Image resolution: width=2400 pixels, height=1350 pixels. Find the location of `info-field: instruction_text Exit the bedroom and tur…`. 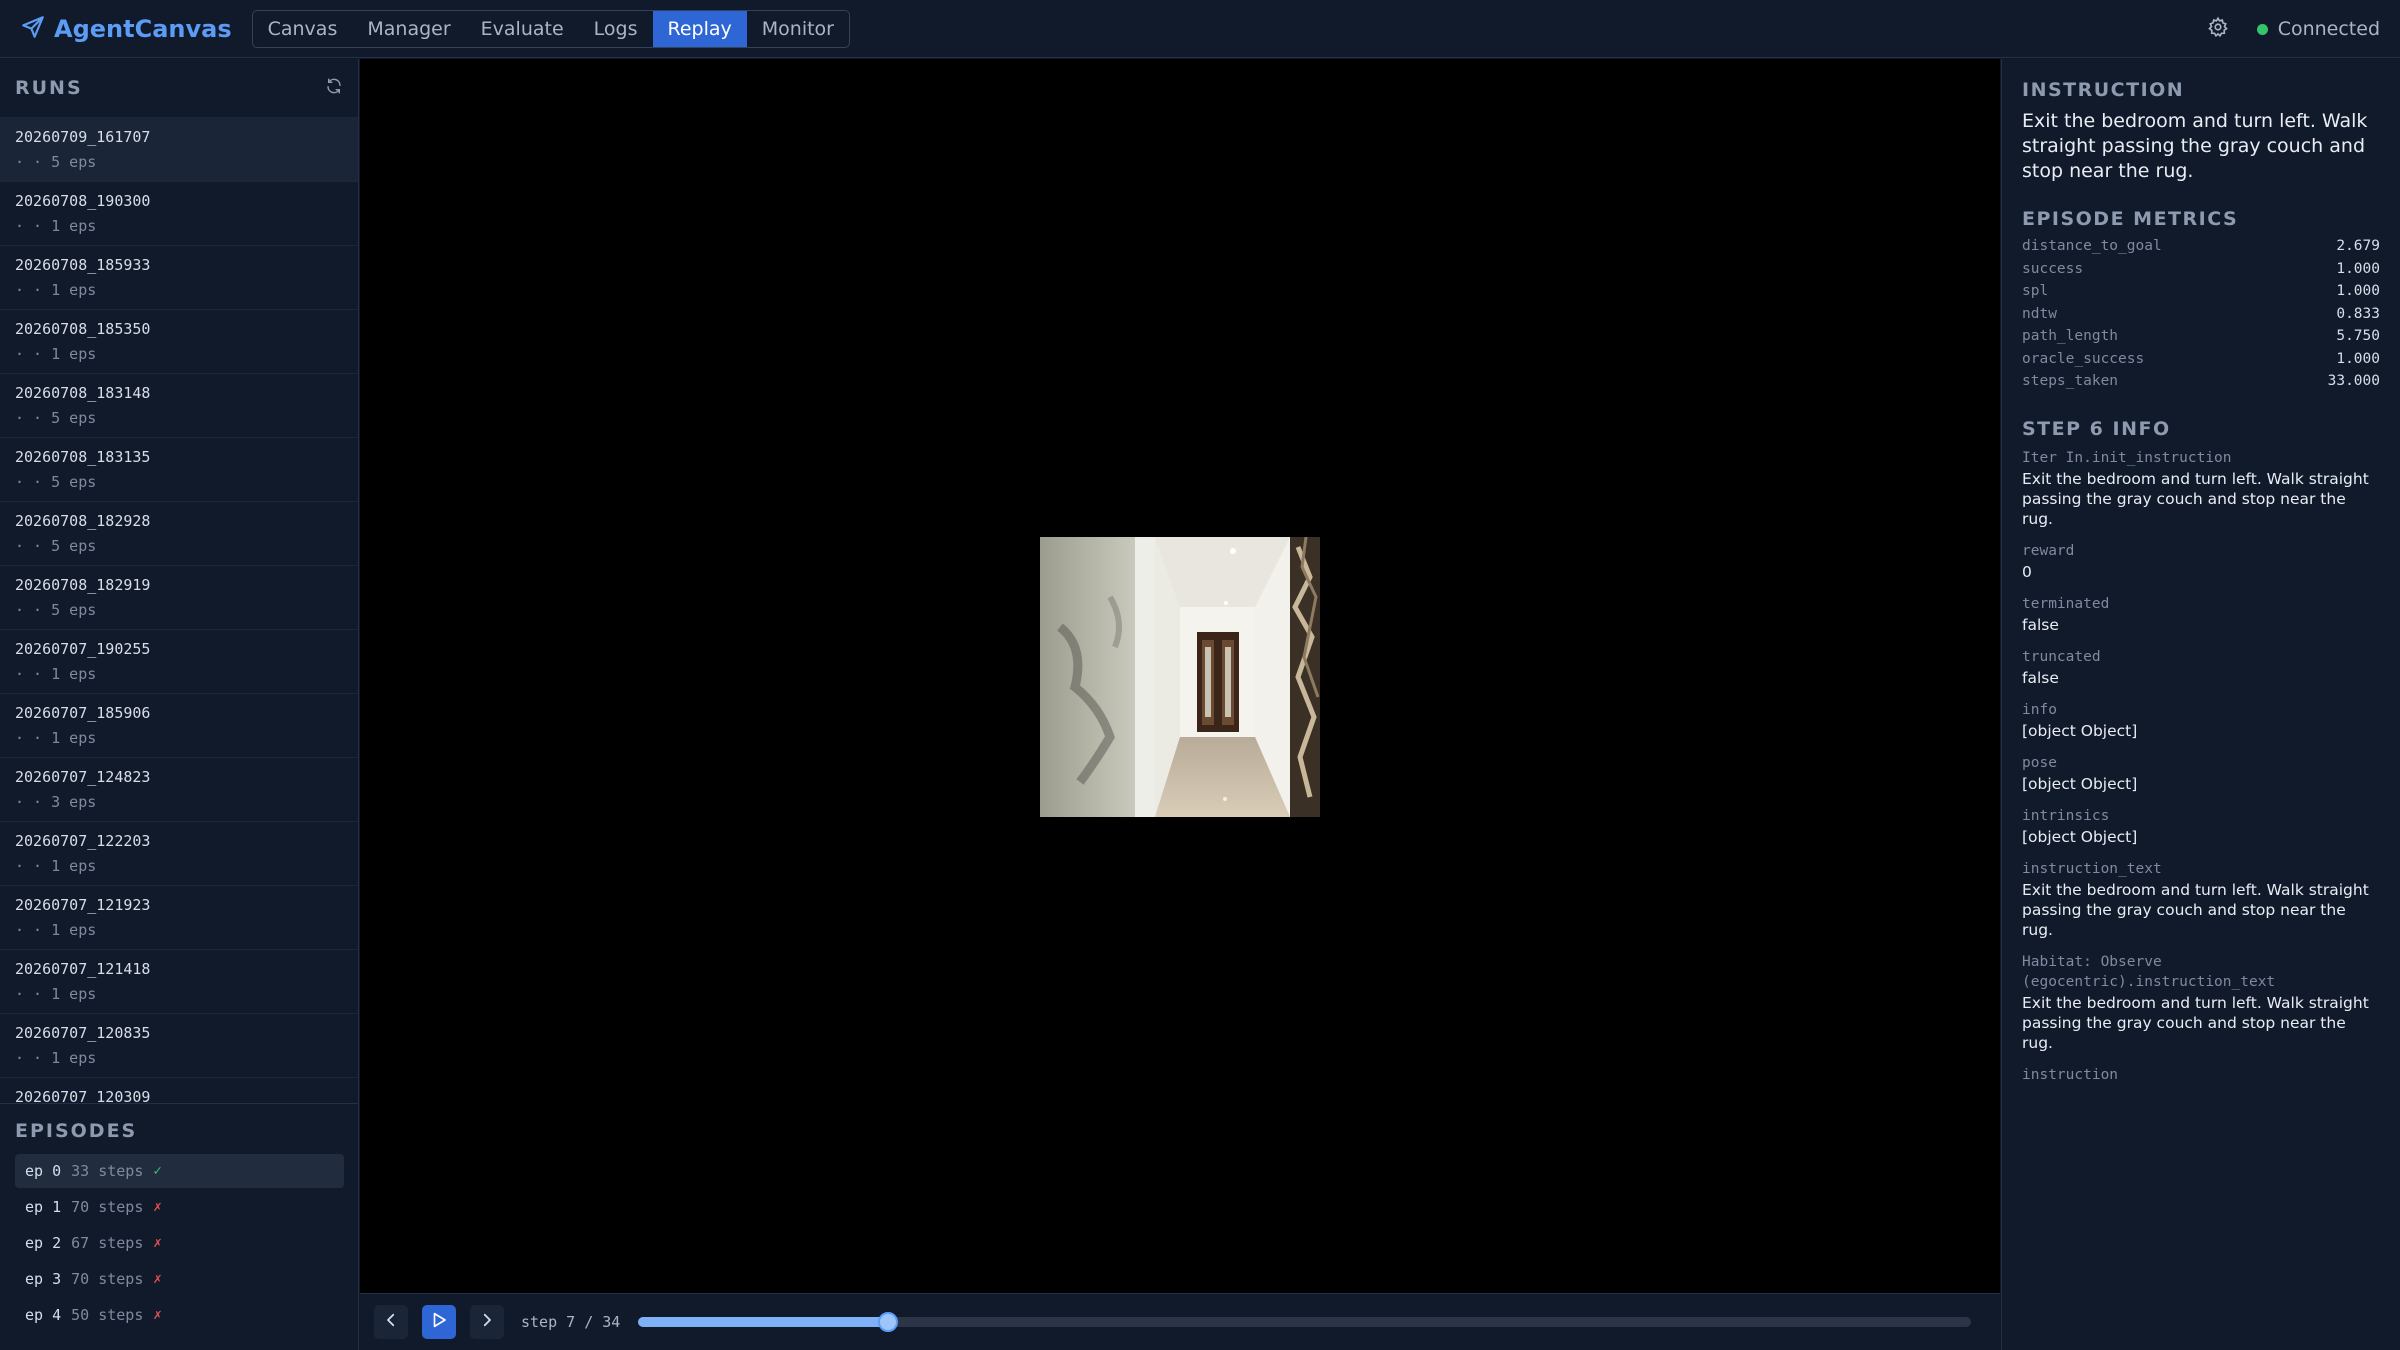

info-field: instruction_text Exit the bedroom and tur… is located at coordinates (2201, 899).